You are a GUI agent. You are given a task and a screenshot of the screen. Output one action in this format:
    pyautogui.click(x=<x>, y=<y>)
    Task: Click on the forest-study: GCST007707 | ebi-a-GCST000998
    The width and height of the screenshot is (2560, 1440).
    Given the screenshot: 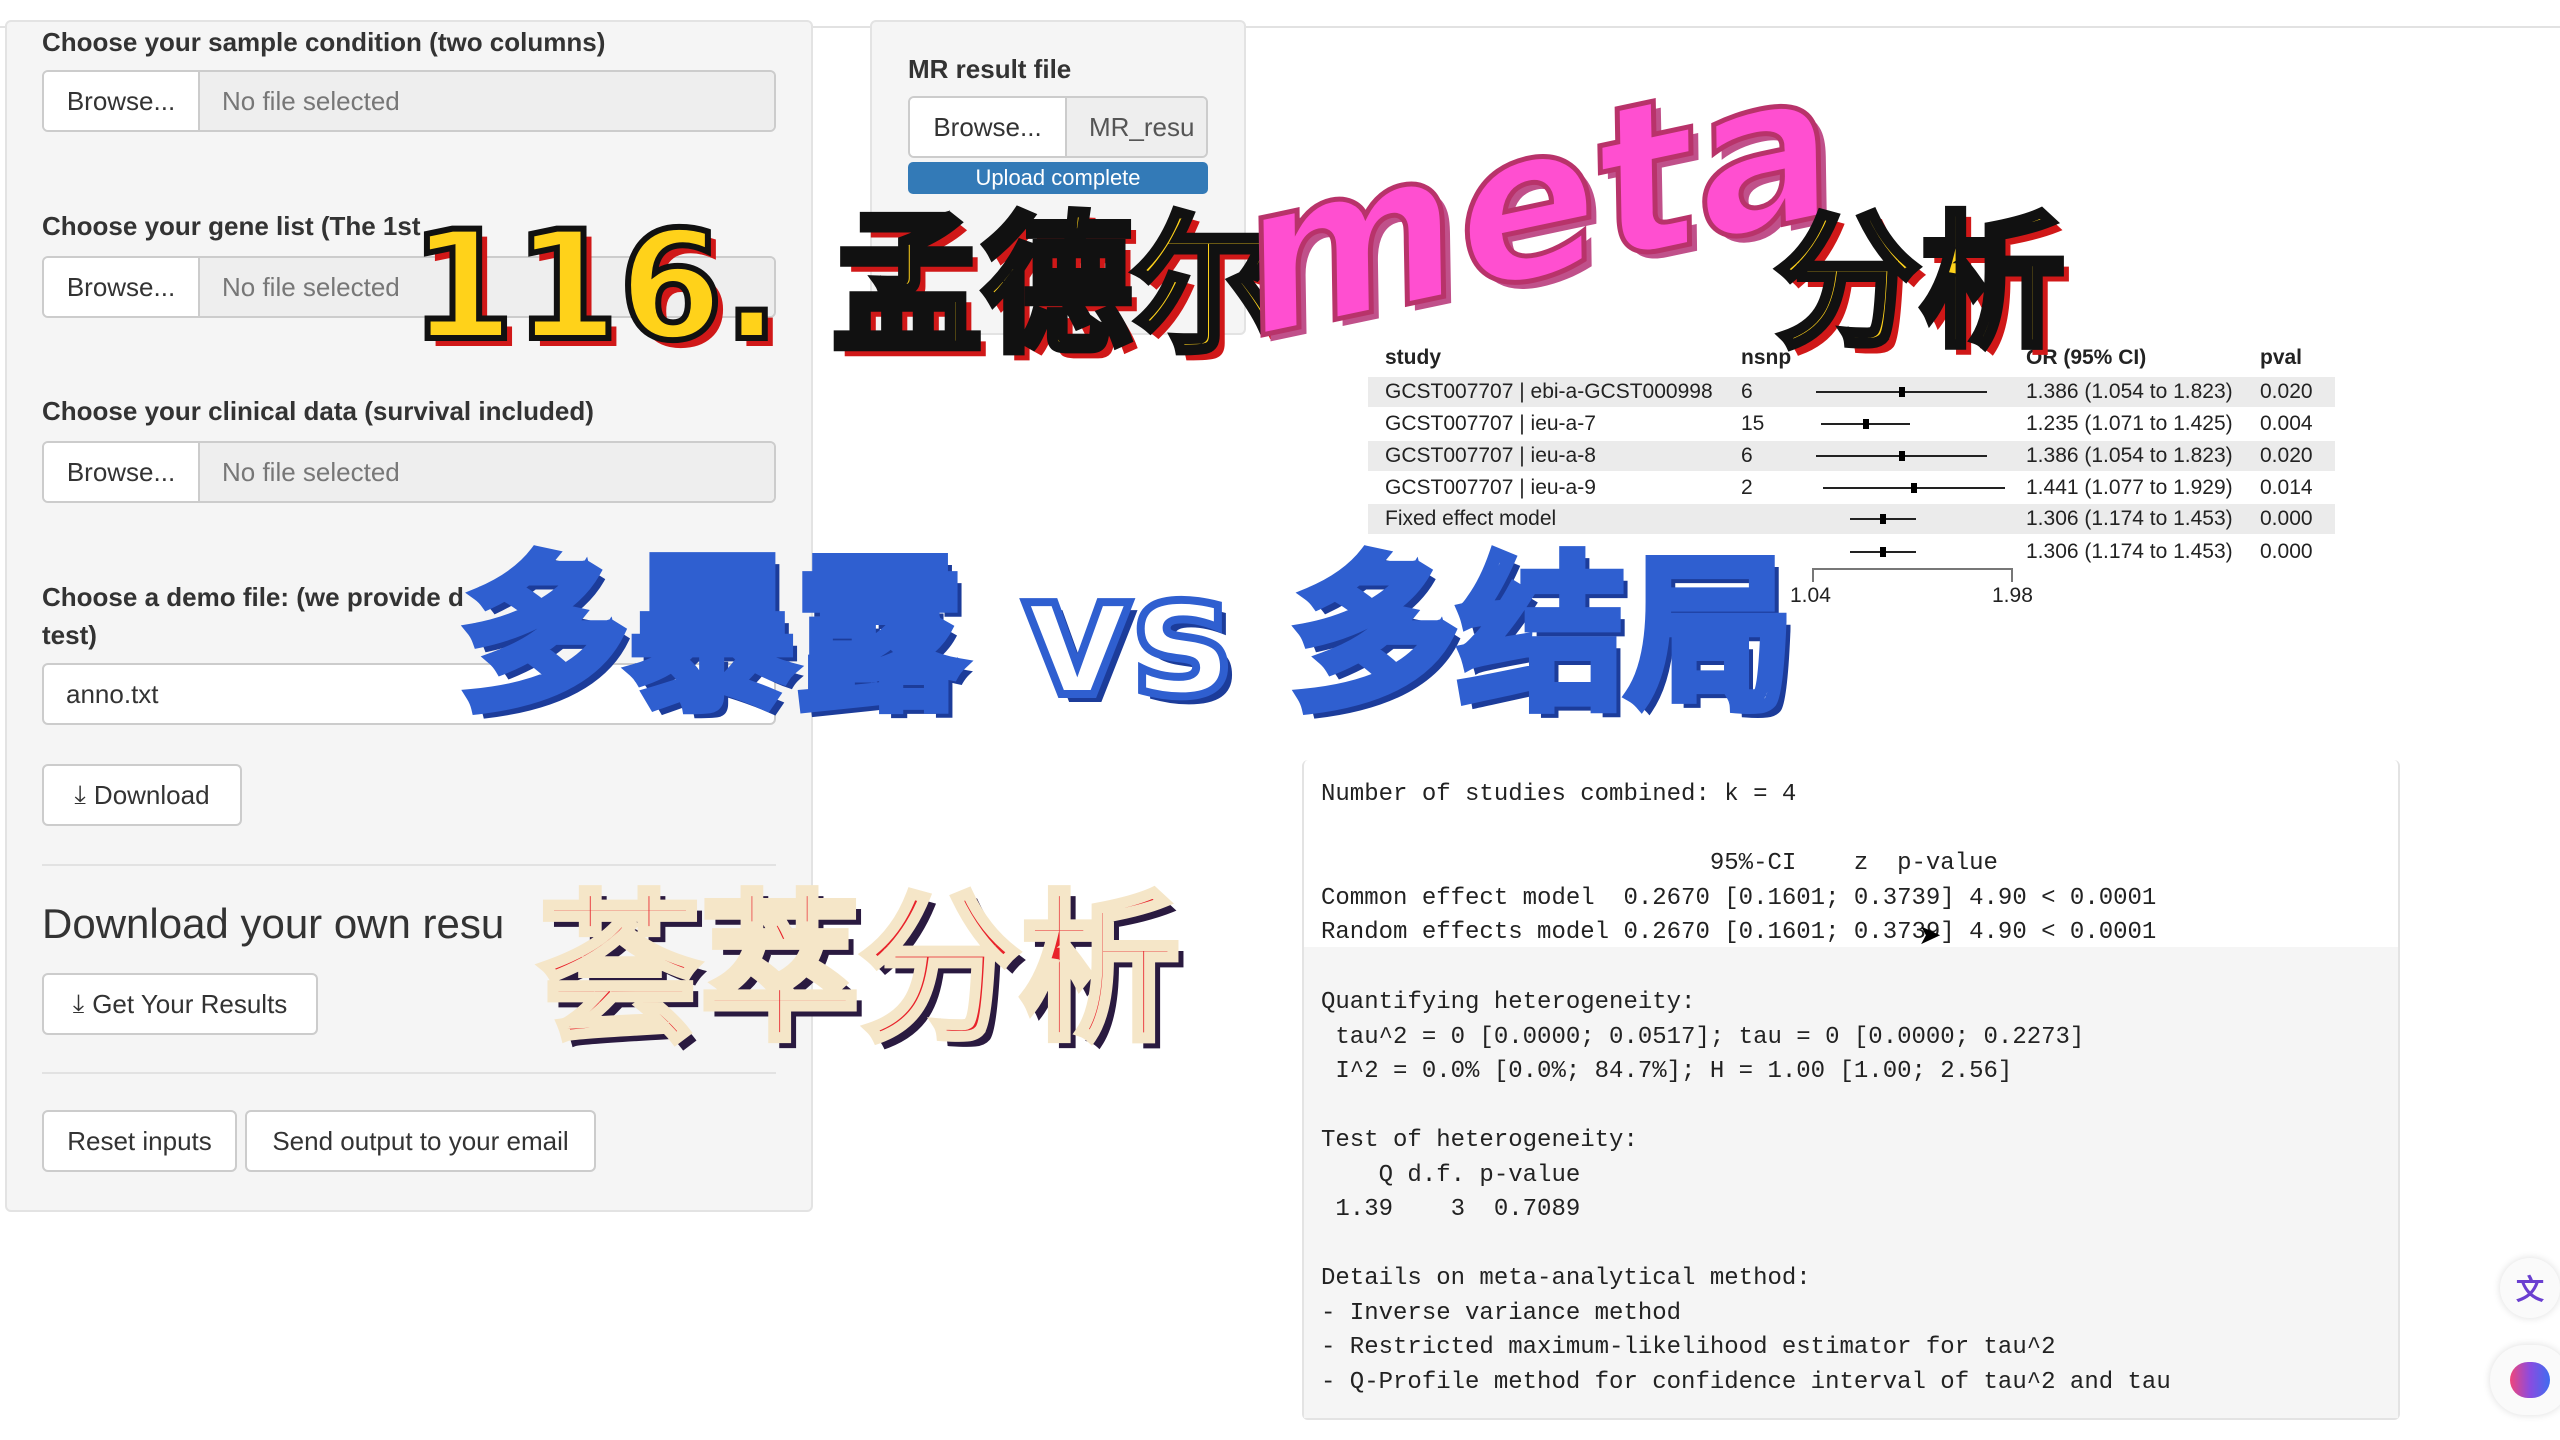 What is the action you would take?
    pyautogui.click(x=1549, y=391)
    